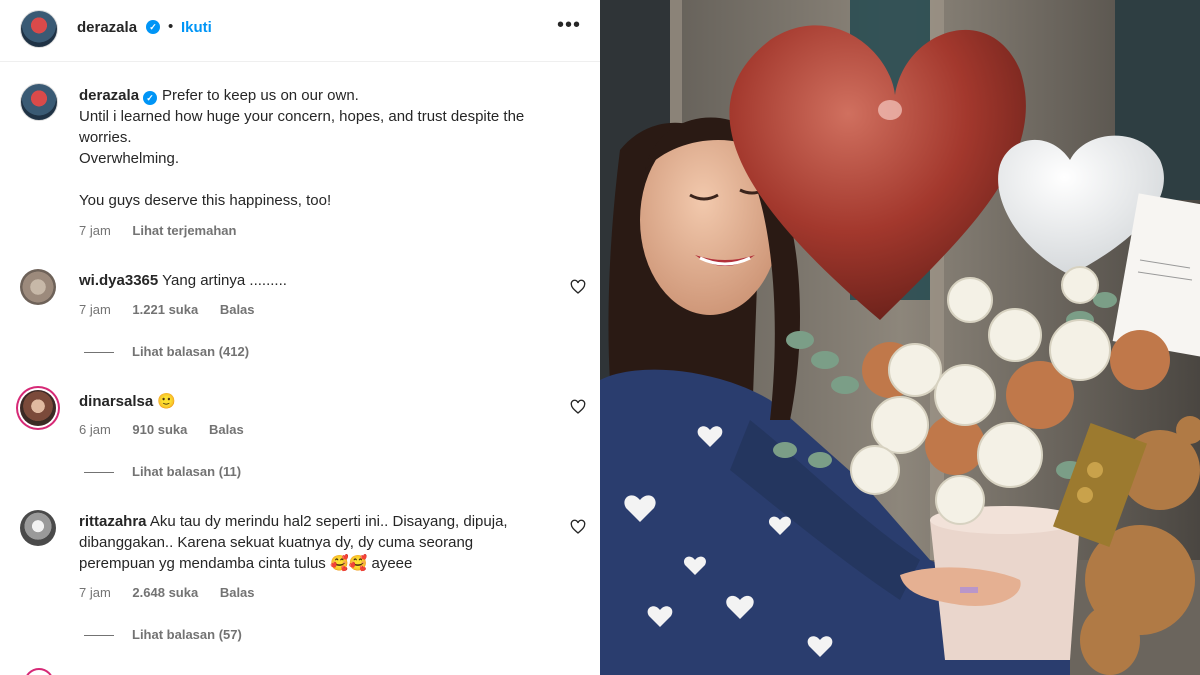 The height and width of the screenshot is (675, 1200). I want to click on view-replies-label: Lihat balasan (57), so click(187, 634).